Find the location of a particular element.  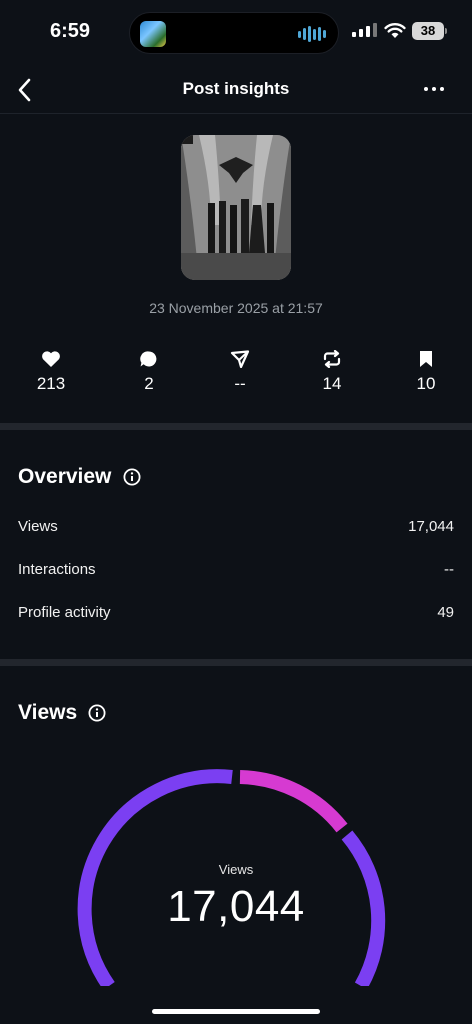

replies-stat: 2 is located at coordinates (149, 372).